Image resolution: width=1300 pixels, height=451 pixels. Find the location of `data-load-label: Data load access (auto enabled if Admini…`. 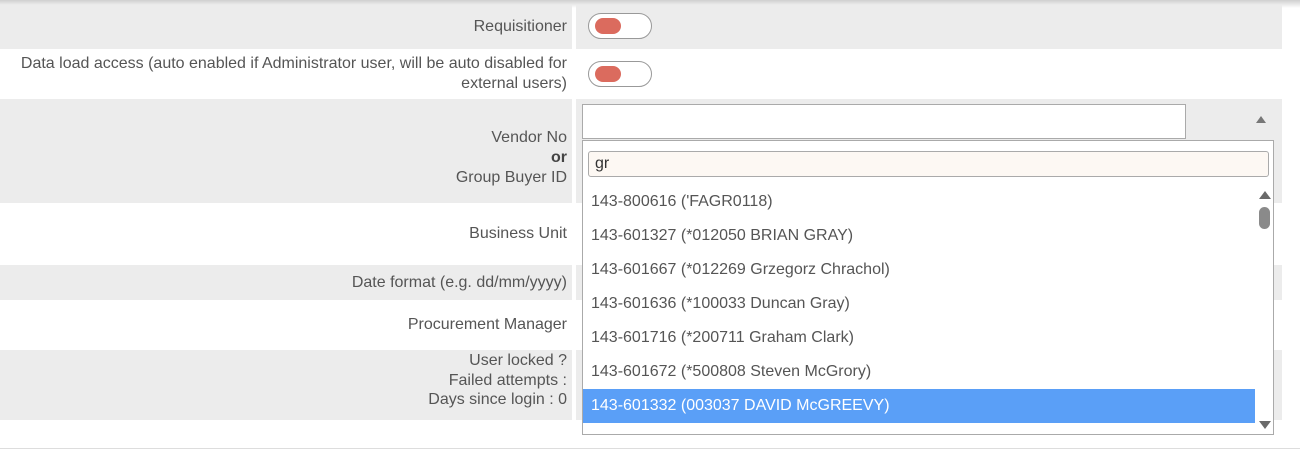

data-load-label: Data load access (auto enabled if Admini… is located at coordinates (286, 74).